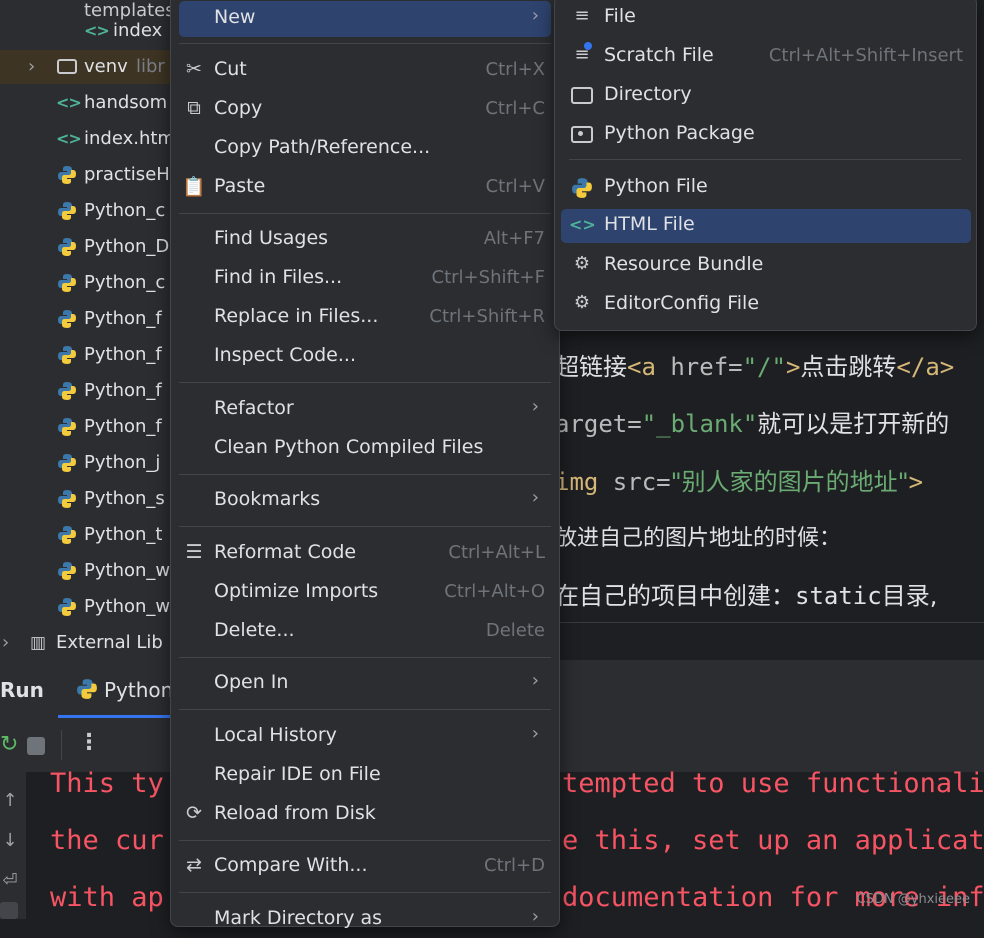 Image resolution: width=984 pixels, height=938 pixels. What do you see at coordinates (766, 226) in the screenshot?
I see `submenu-item-html-file: <> HTML File` at bounding box center [766, 226].